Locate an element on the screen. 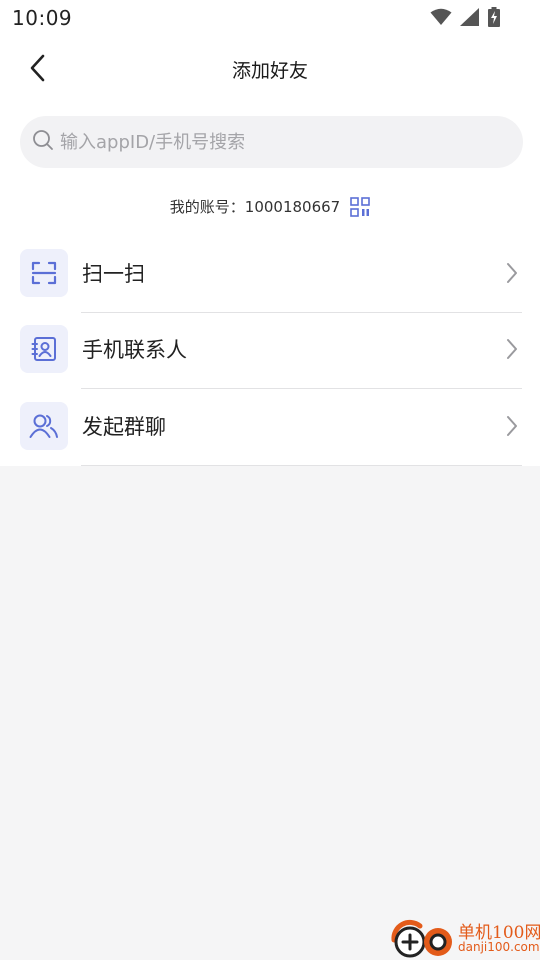 The image size is (540, 960). account-id: 1000180667 is located at coordinates (292, 206).